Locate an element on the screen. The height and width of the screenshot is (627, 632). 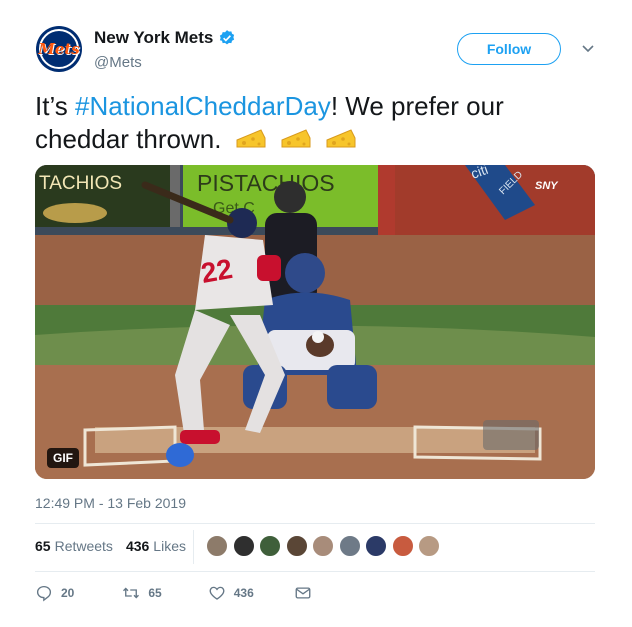
hashtag-link: #NationalCheddarDay is located at coordinates (203, 106).